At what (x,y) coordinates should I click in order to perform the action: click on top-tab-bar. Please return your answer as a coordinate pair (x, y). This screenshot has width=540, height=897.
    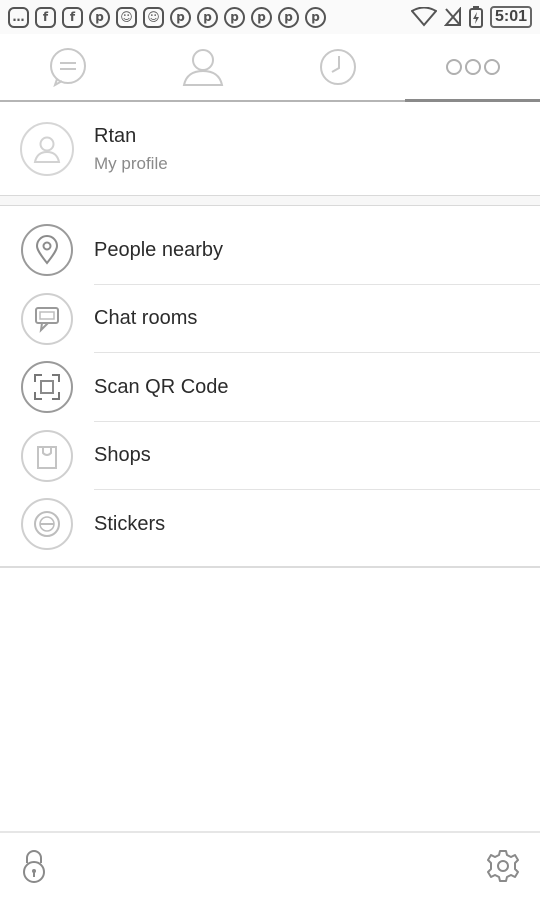
    Looking at the image, I should click on (270, 67).